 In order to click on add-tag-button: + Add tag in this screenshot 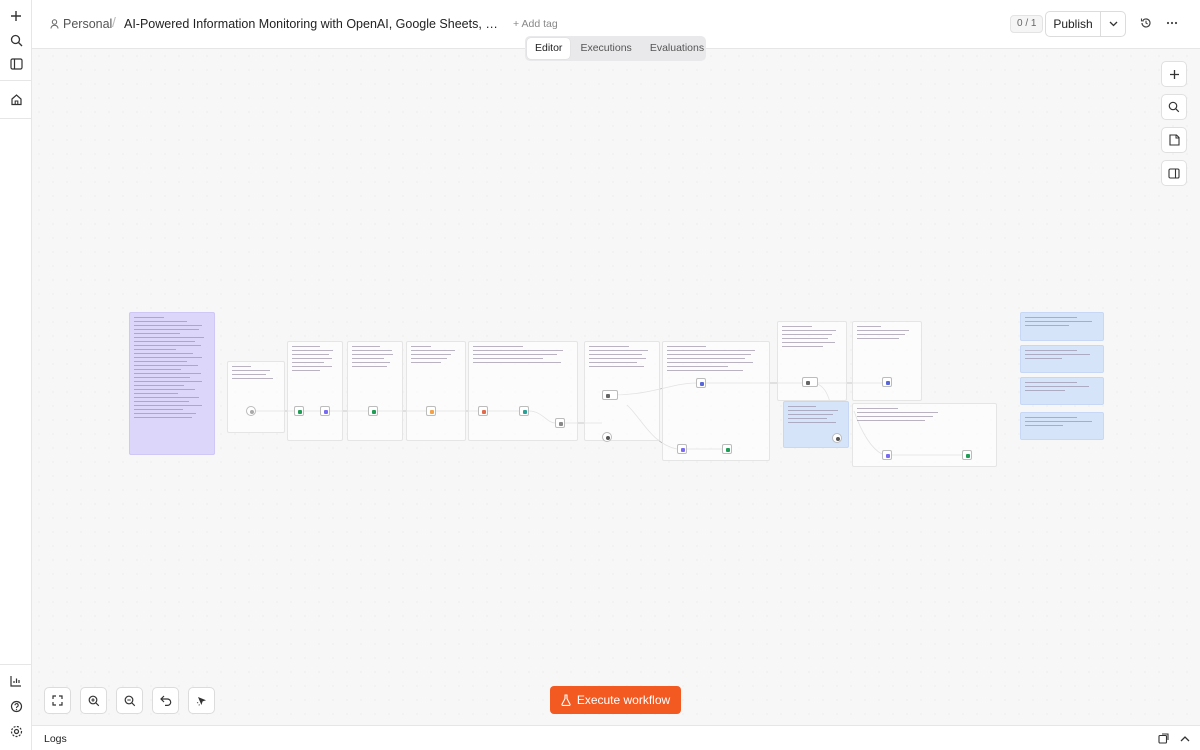, I will do `click(535, 24)`.